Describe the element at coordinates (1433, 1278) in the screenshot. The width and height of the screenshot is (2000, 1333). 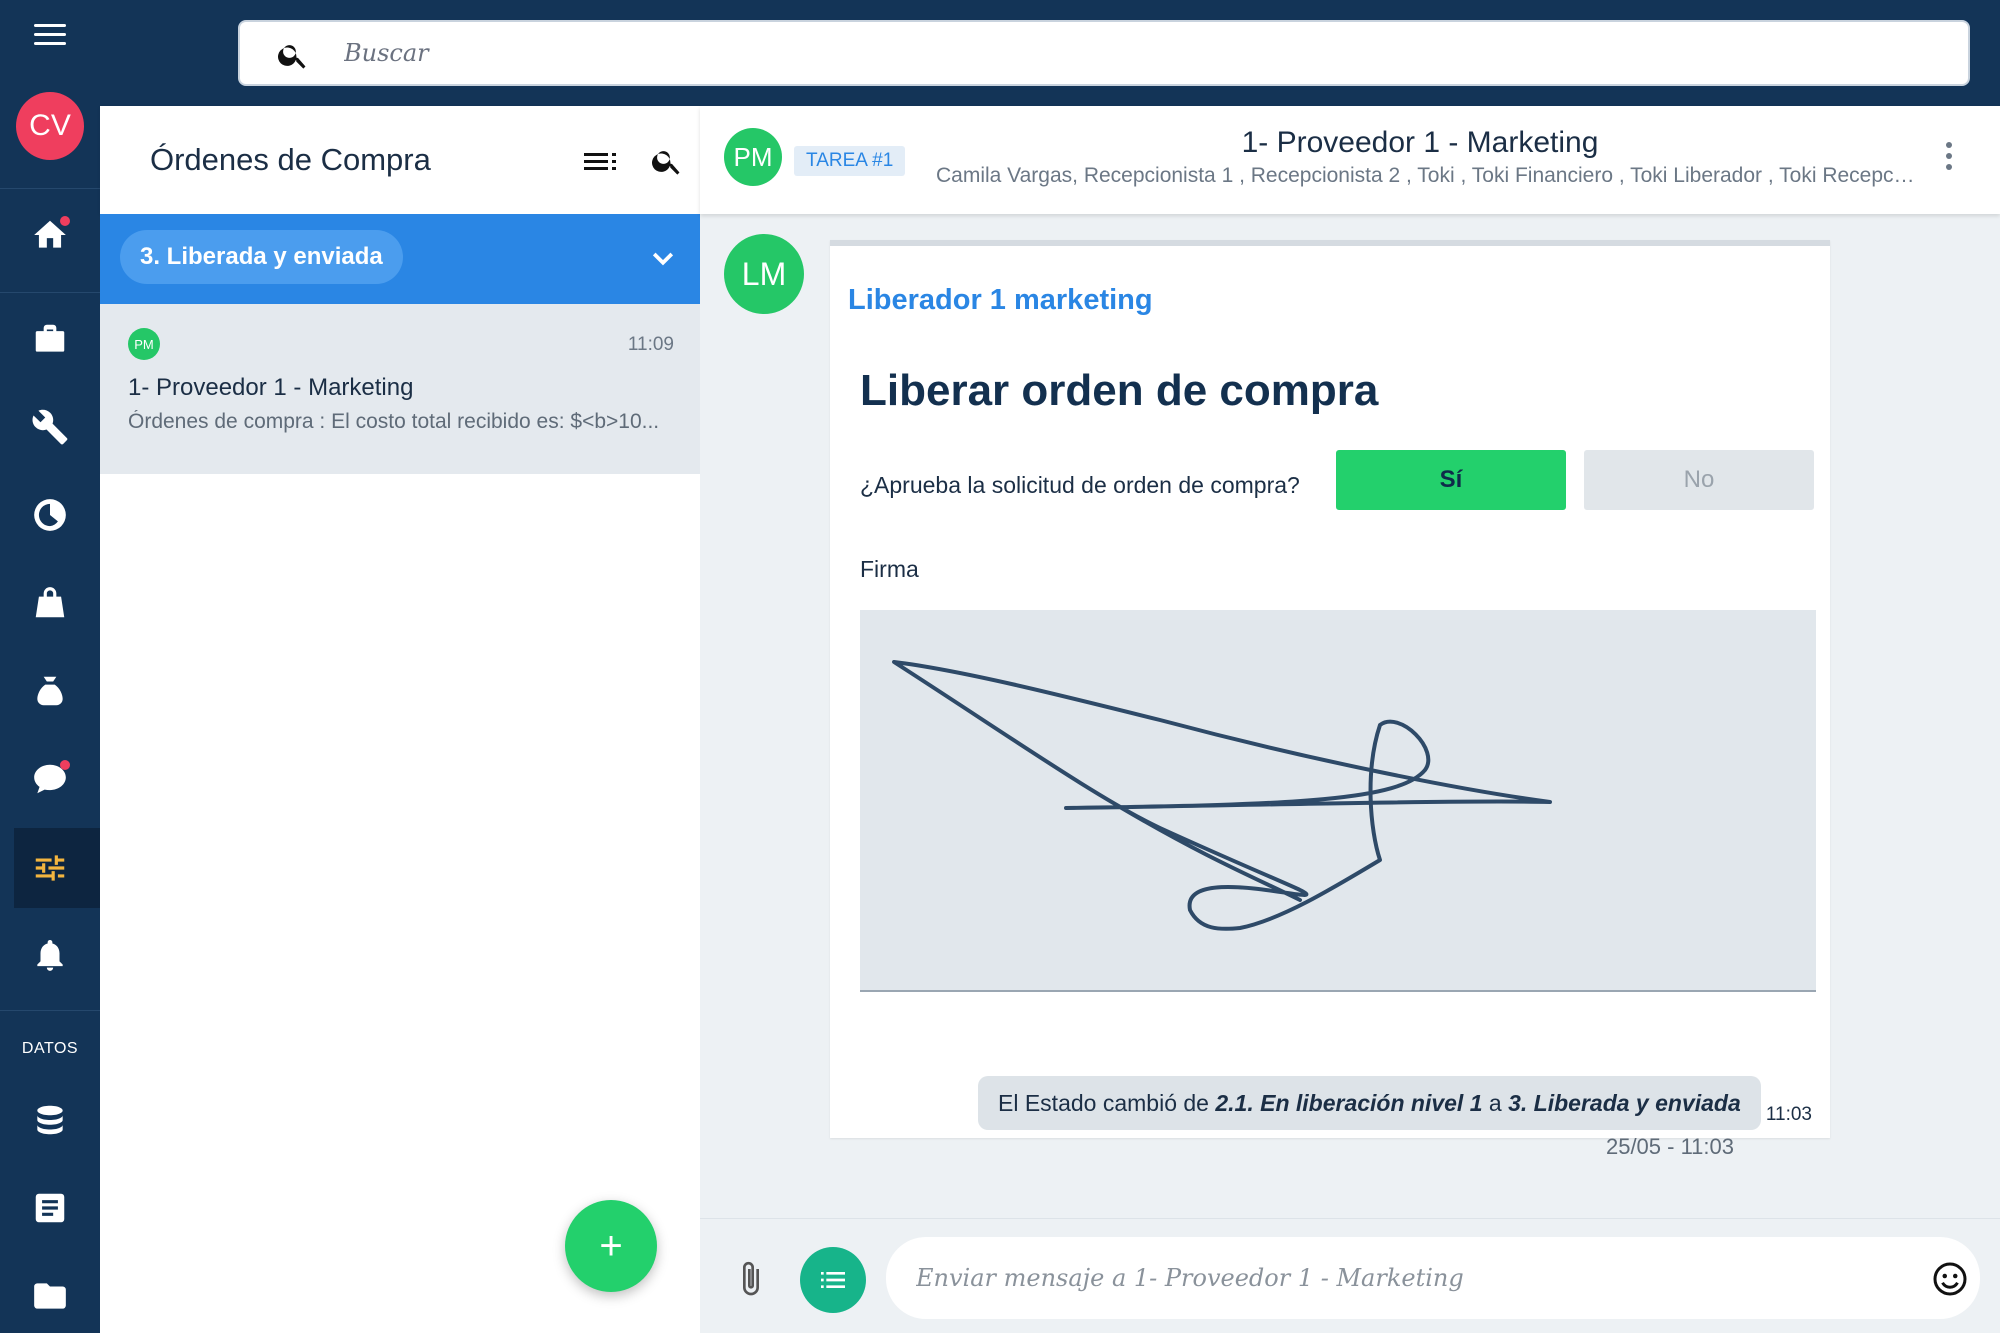
I see `message-input` at that location.